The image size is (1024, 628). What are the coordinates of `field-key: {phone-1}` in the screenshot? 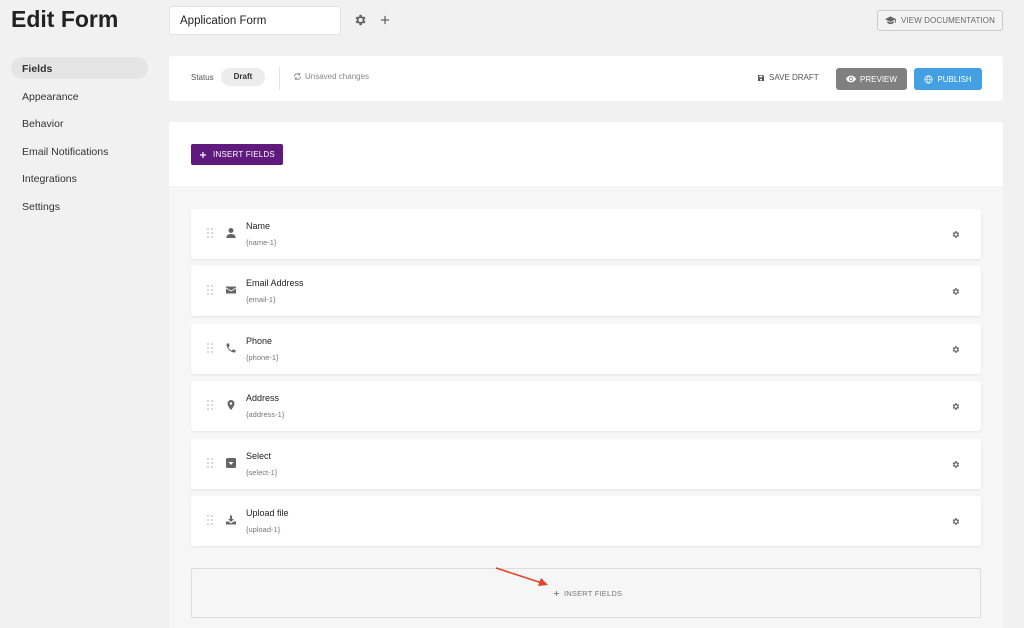 It's located at (262, 357).